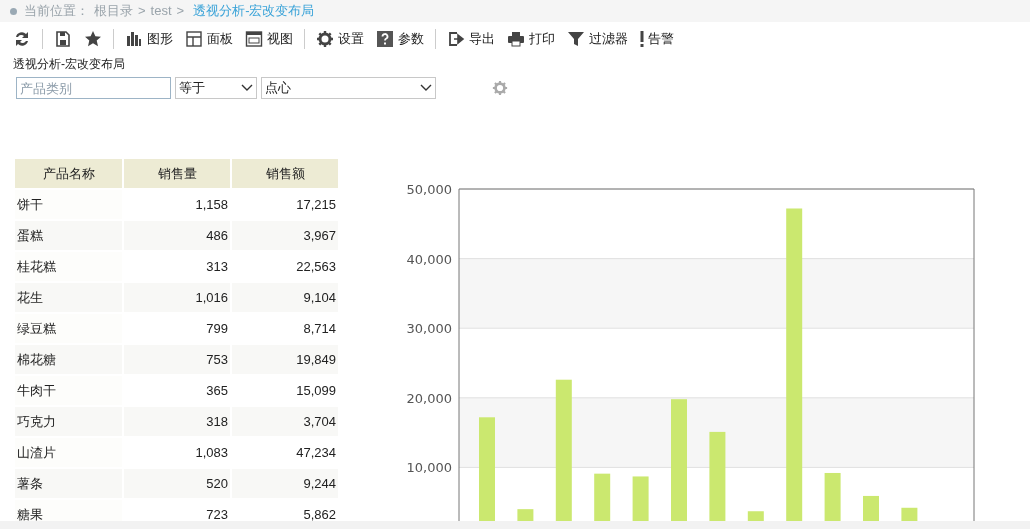 Image resolution: width=1030 pixels, height=529 pixels. What do you see at coordinates (149, 39) in the screenshot?
I see `toolbar-button: 图形` at bounding box center [149, 39].